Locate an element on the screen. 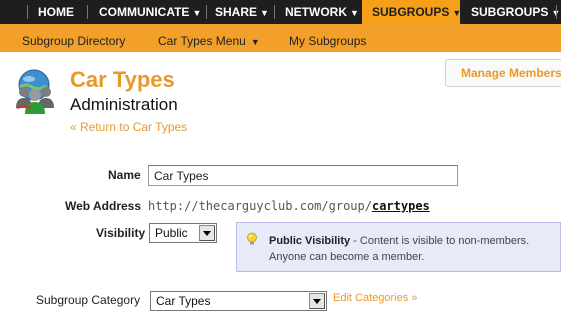  nav-communicate-label: COMMUNICATE is located at coordinates (144, 12).